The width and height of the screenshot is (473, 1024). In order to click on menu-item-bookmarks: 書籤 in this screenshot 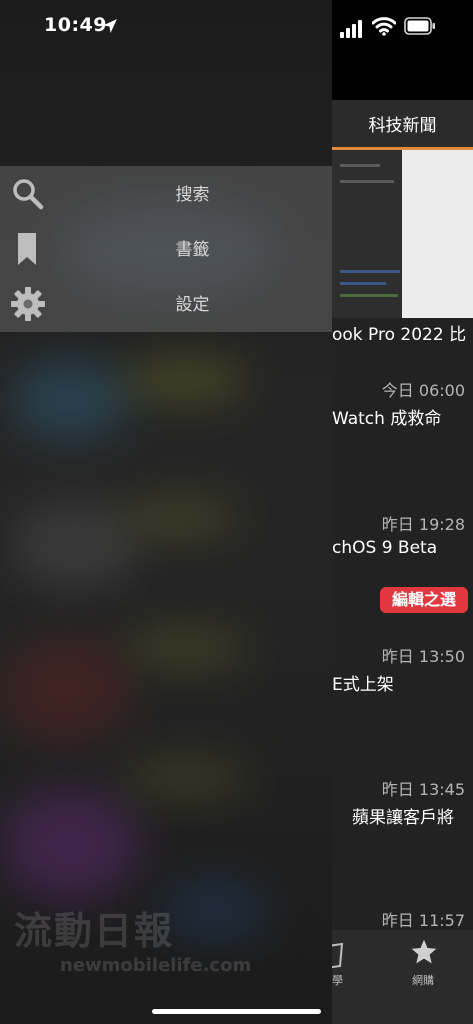, I will do `click(166, 248)`.